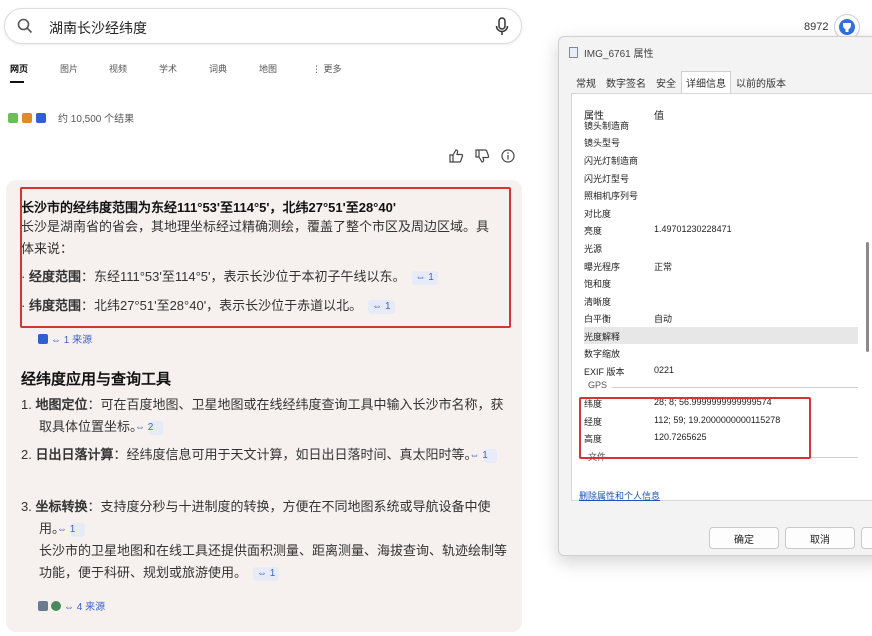 The image size is (872, 636). I want to click on tab-more: ⋮ 更多, so click(327, 68).